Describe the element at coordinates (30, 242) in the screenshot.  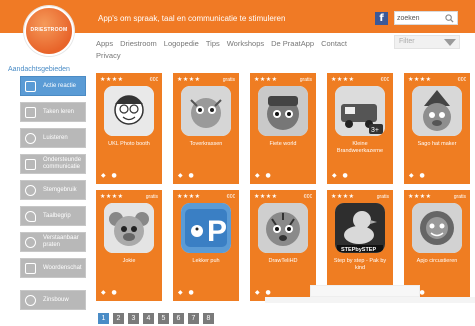
I see `speech-icon` at that location.